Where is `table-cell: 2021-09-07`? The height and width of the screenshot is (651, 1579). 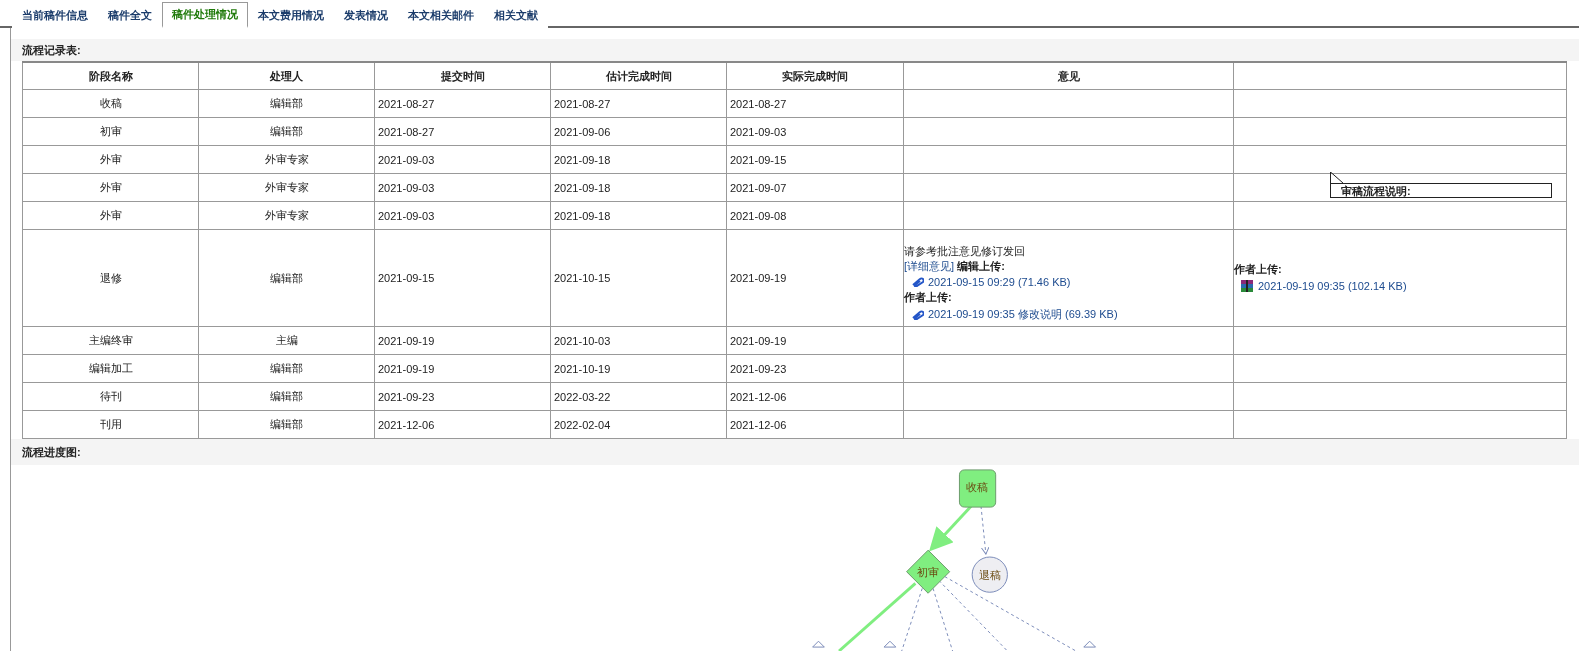 table-cell: 2021-09-07 is located at coordinates (758, 187).